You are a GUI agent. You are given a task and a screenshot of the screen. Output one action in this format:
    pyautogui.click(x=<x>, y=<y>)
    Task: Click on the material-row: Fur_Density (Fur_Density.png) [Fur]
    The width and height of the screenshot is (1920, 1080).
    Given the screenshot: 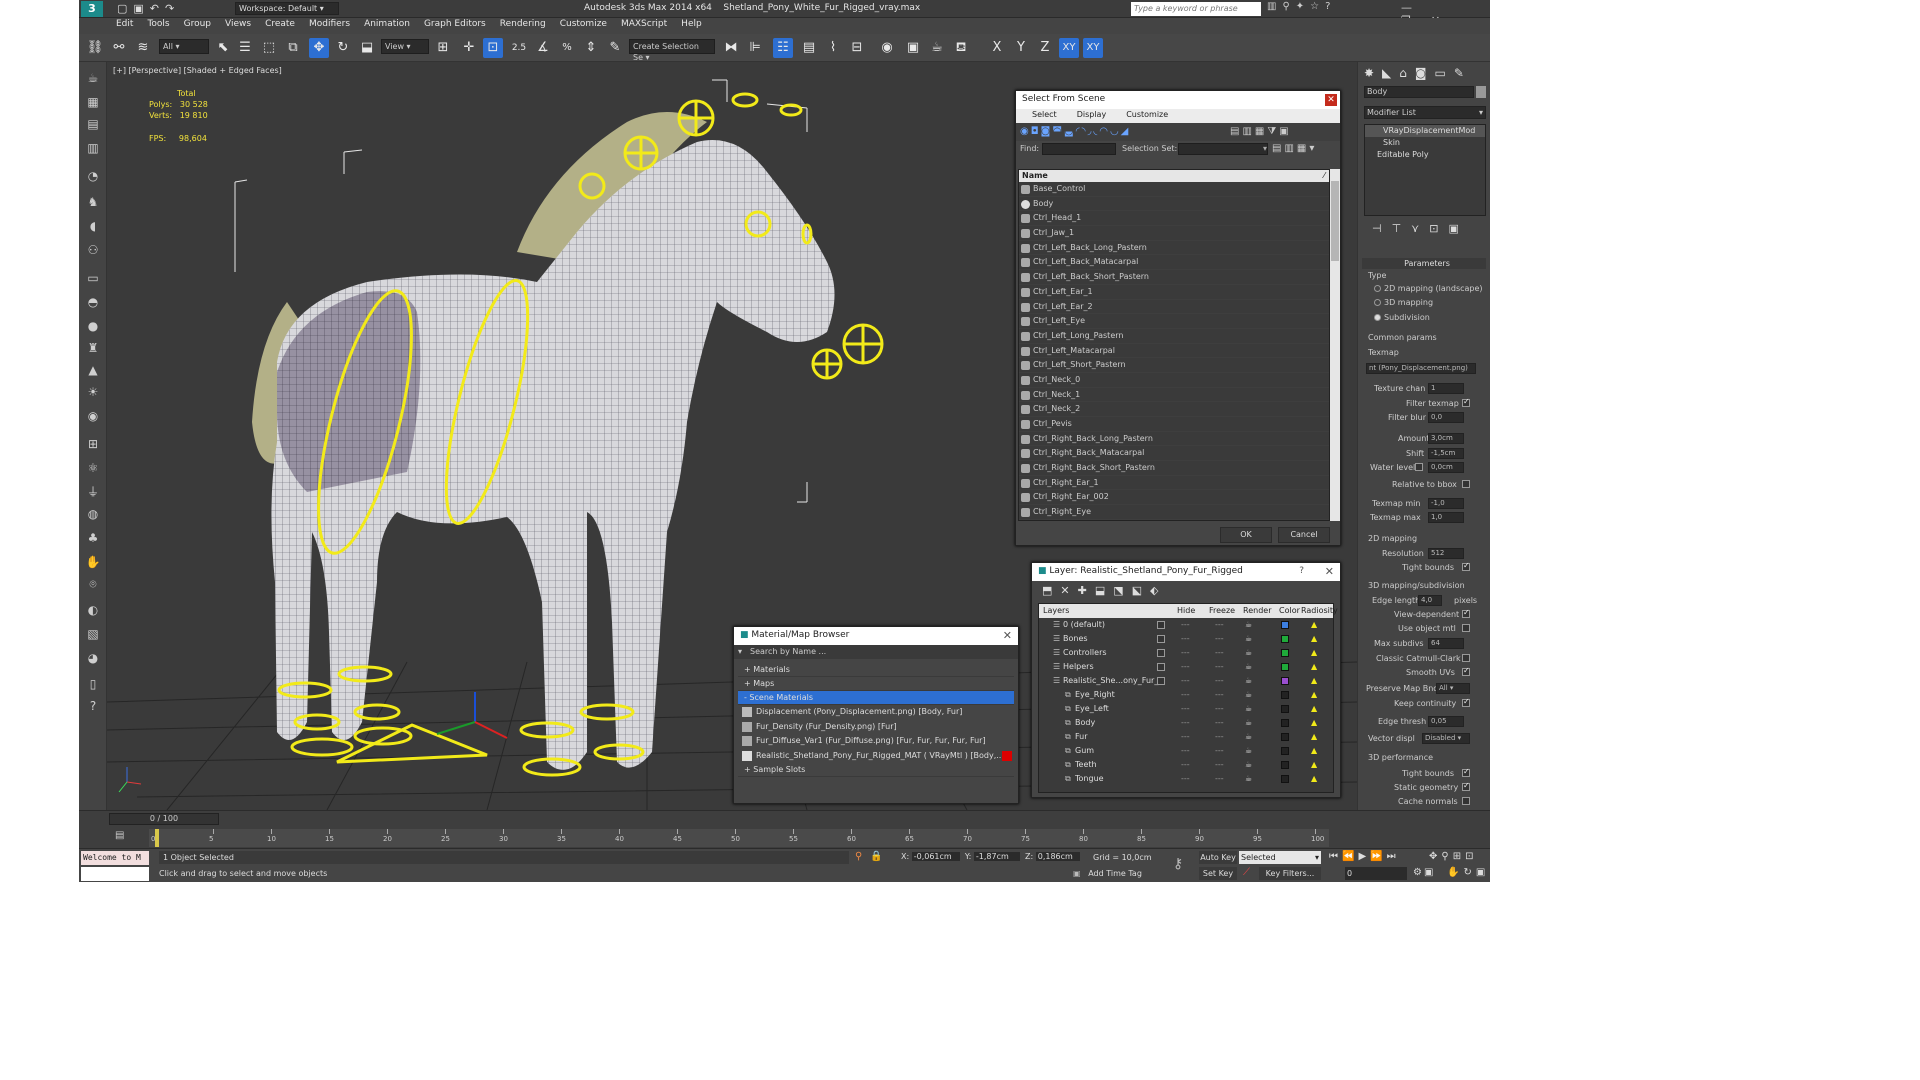 What is the action you would take?
    pyautogui.click(x=876, y=727)
    